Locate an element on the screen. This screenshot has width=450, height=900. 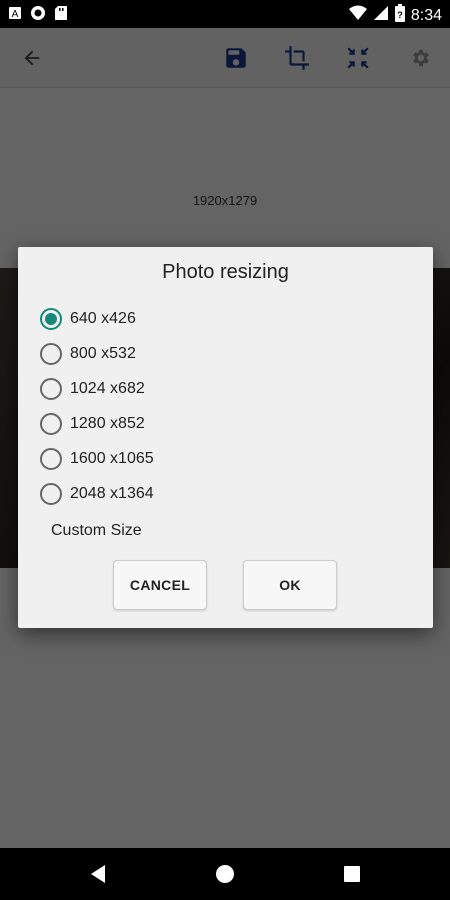
triangle-back-icon is located at coordinates (98, 874).